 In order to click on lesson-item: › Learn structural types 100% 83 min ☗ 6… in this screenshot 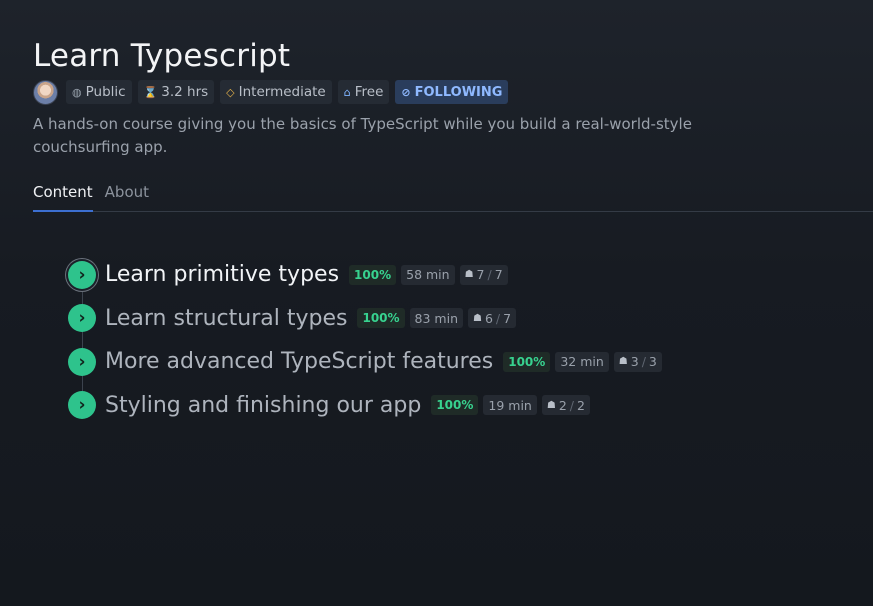, I will do `click(365, 318)`.